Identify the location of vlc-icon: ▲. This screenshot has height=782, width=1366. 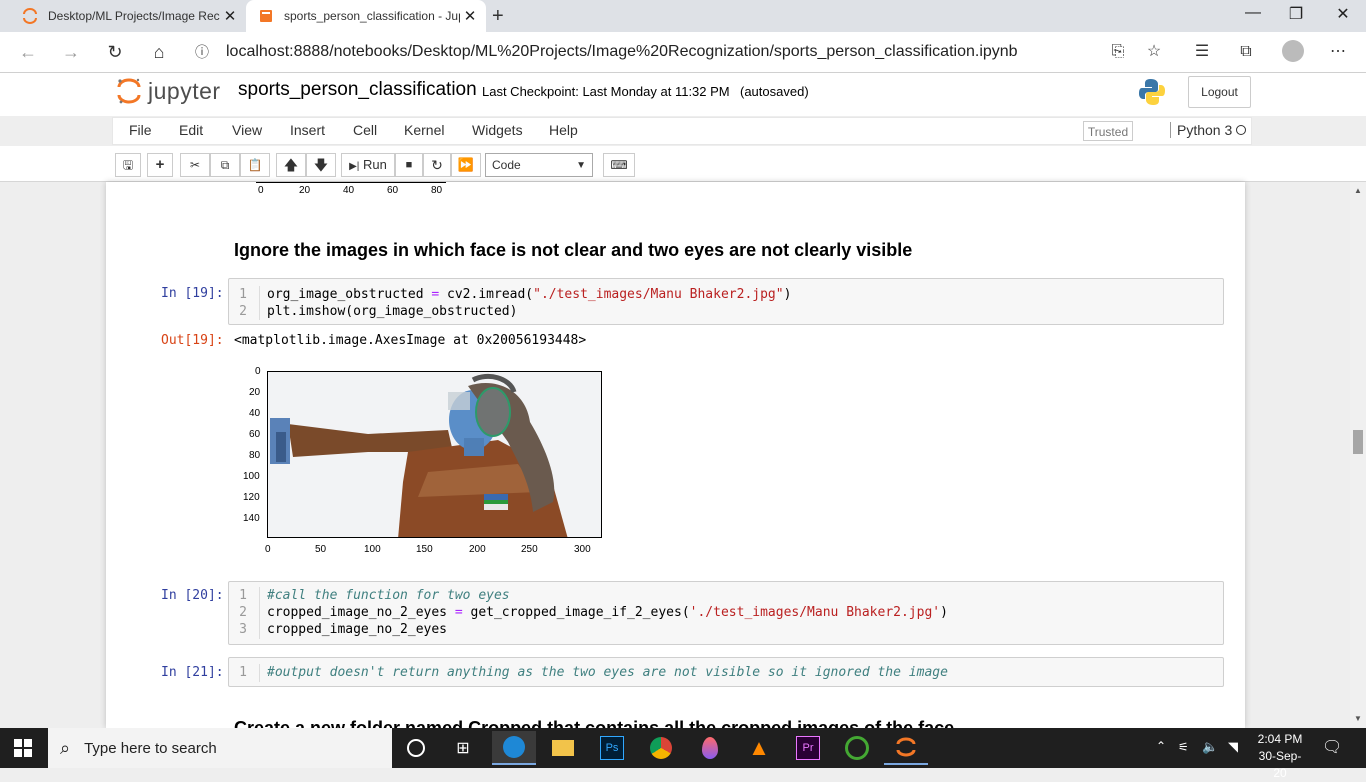
(759, 748).